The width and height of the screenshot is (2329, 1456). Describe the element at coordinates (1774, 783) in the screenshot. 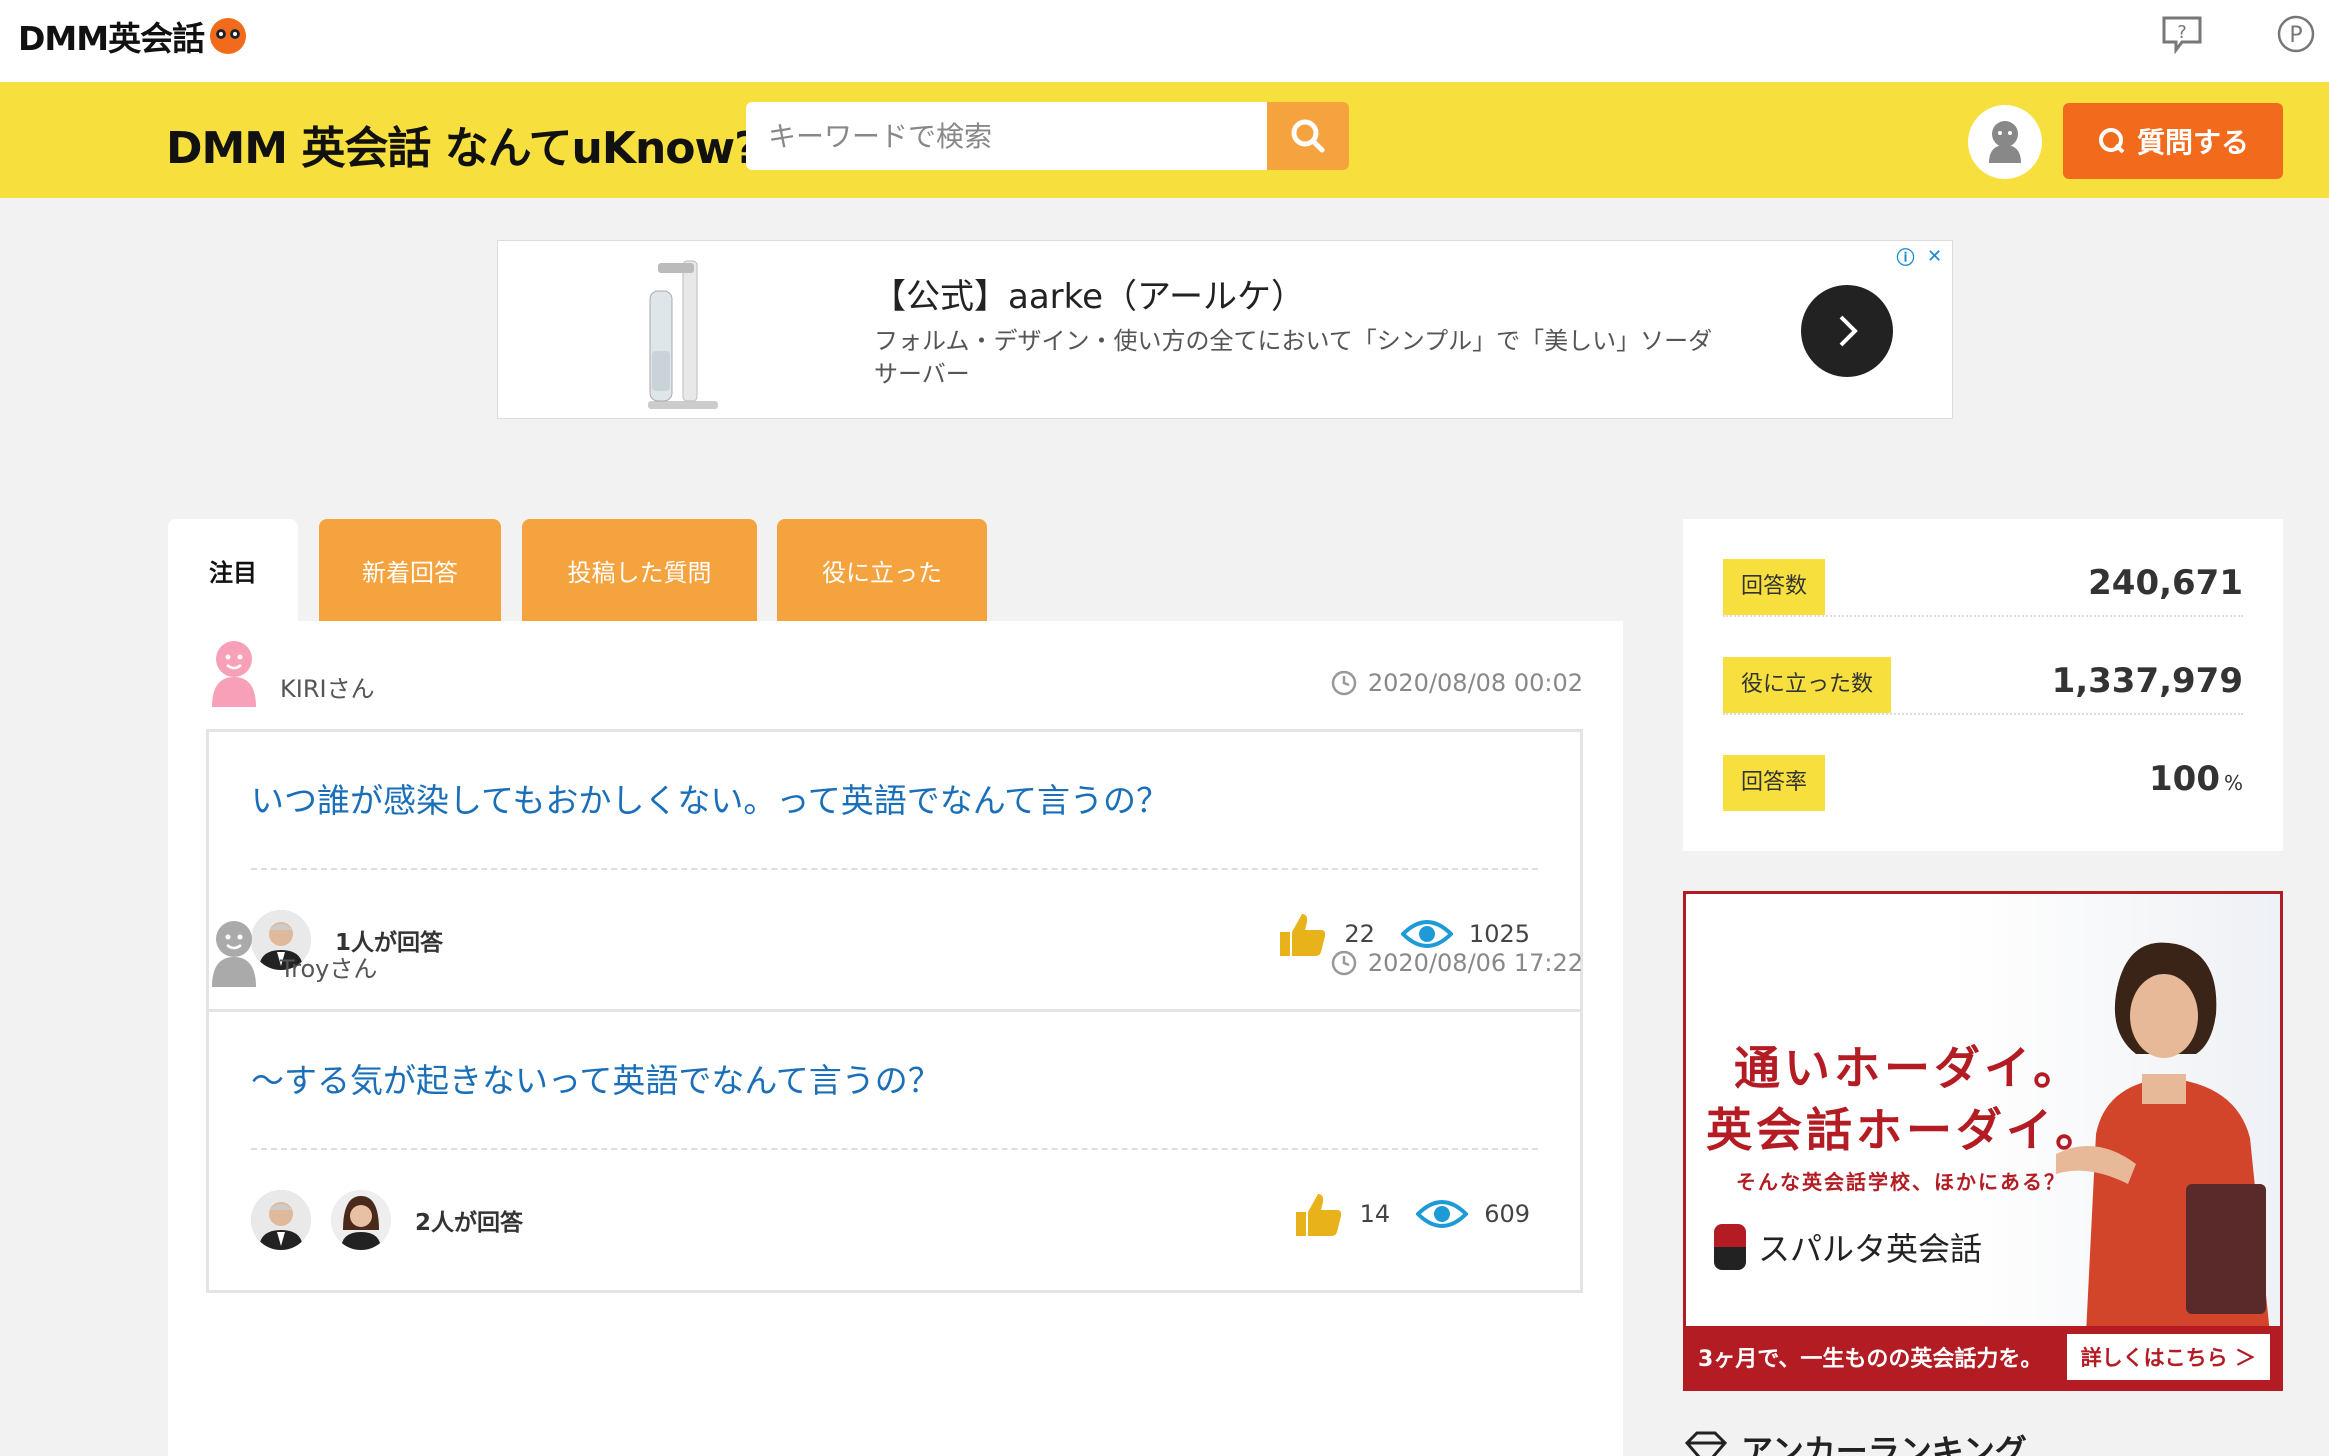

I see `stat-label: 回答率` at that location.